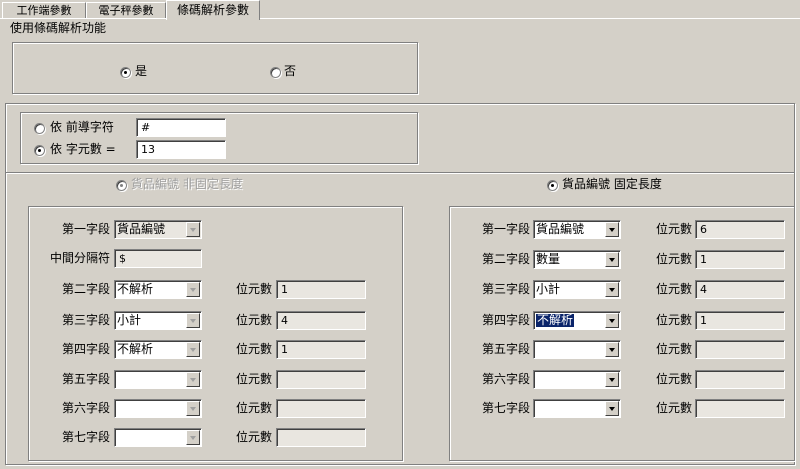  Describe the element at coordinates (275, 72) in the screenshot. I see `enable-no-radio` at that location.